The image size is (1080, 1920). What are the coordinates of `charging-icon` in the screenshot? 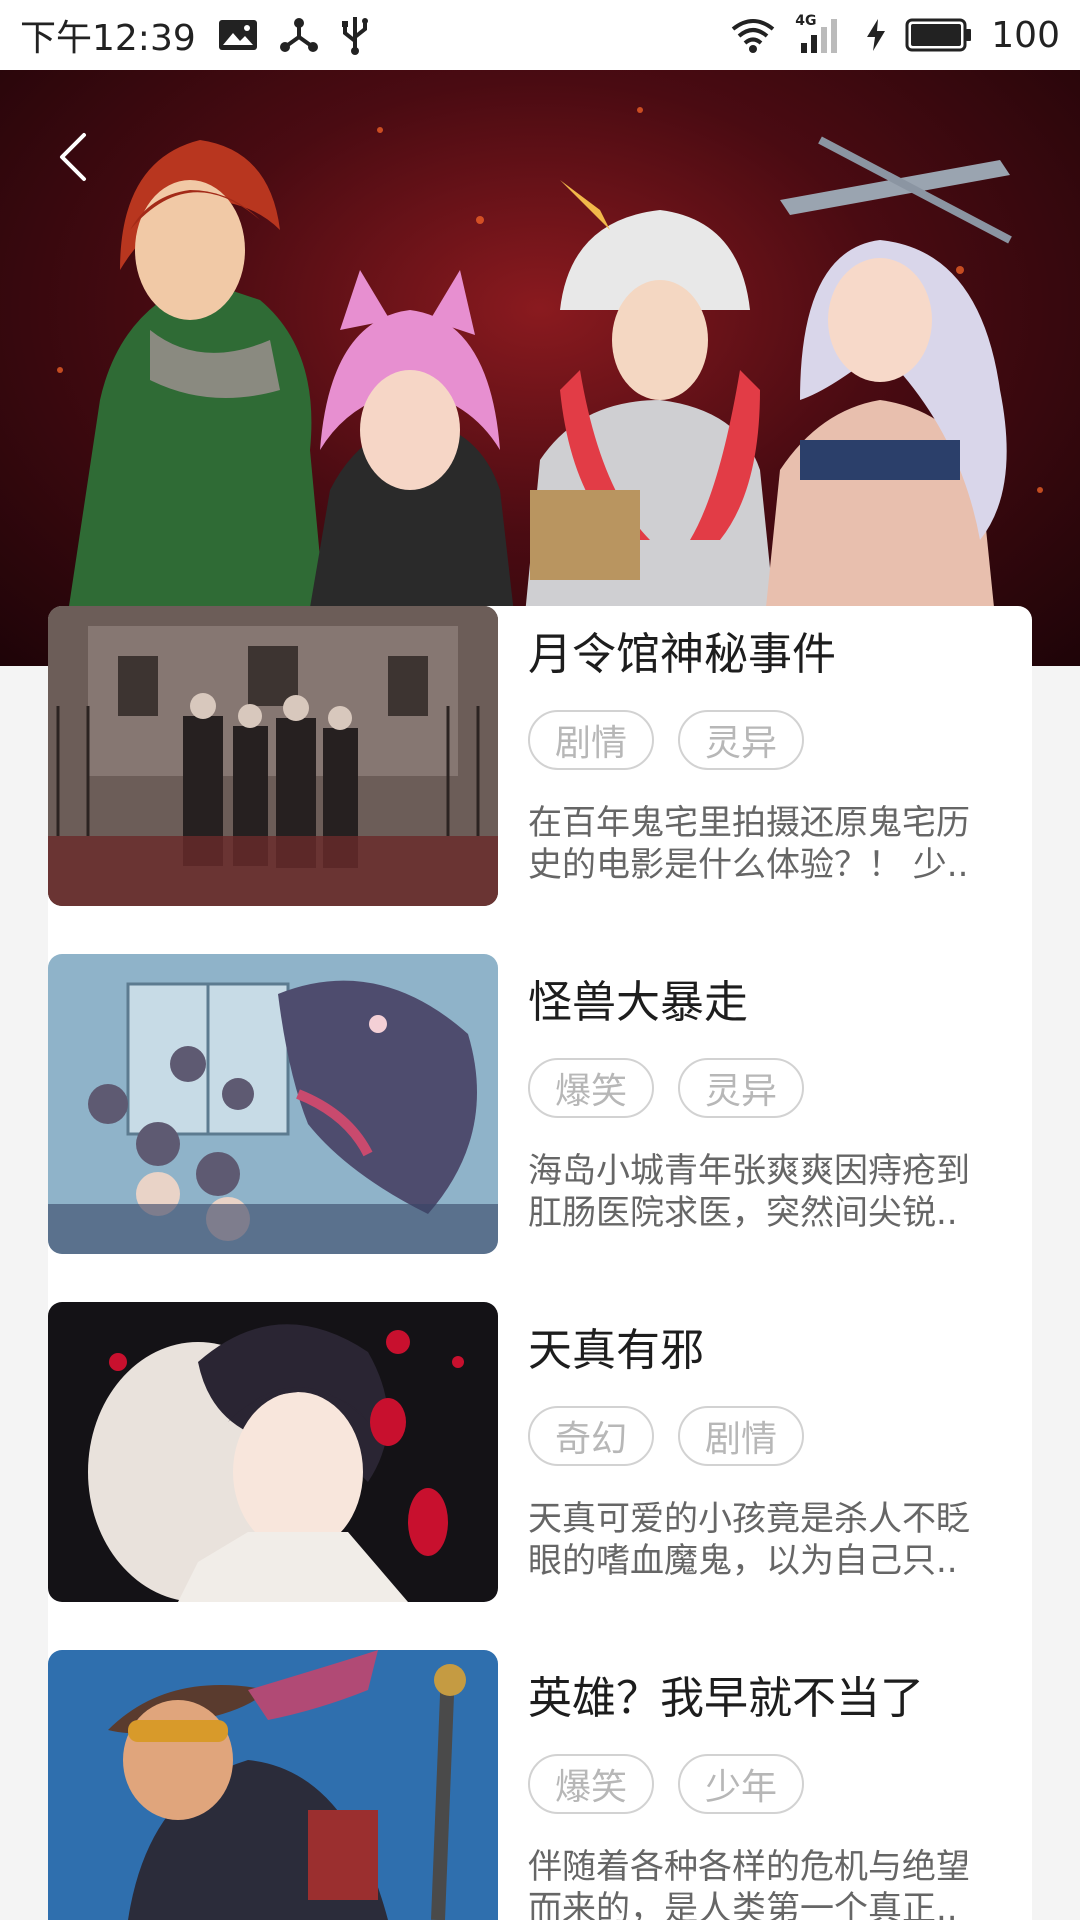 It's located at (876, 35).